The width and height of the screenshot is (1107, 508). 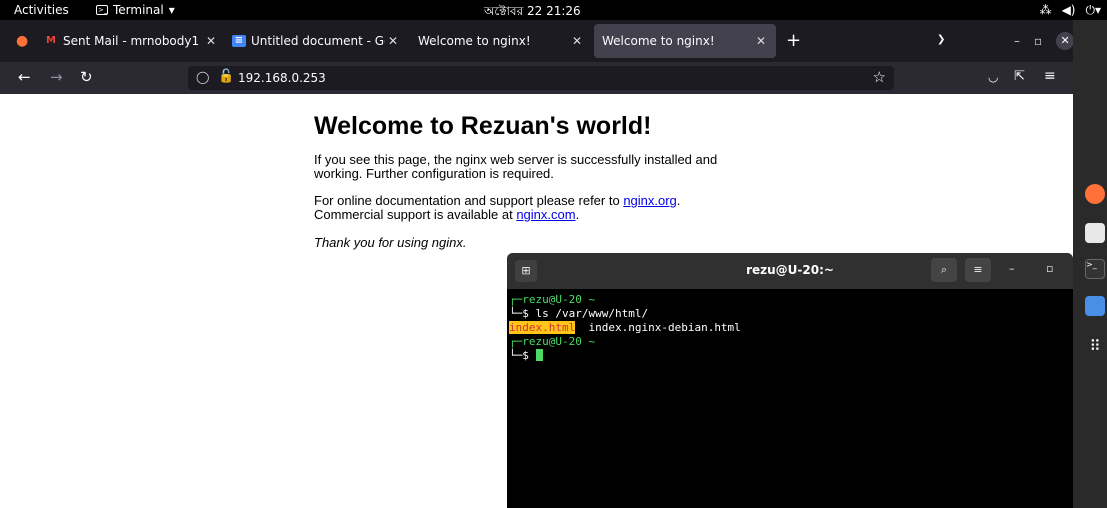 What do you see at coordinates (282, 78) in the screenshot?
I see `url-text: 192.168.0.253` at bounding box center [282, 78].